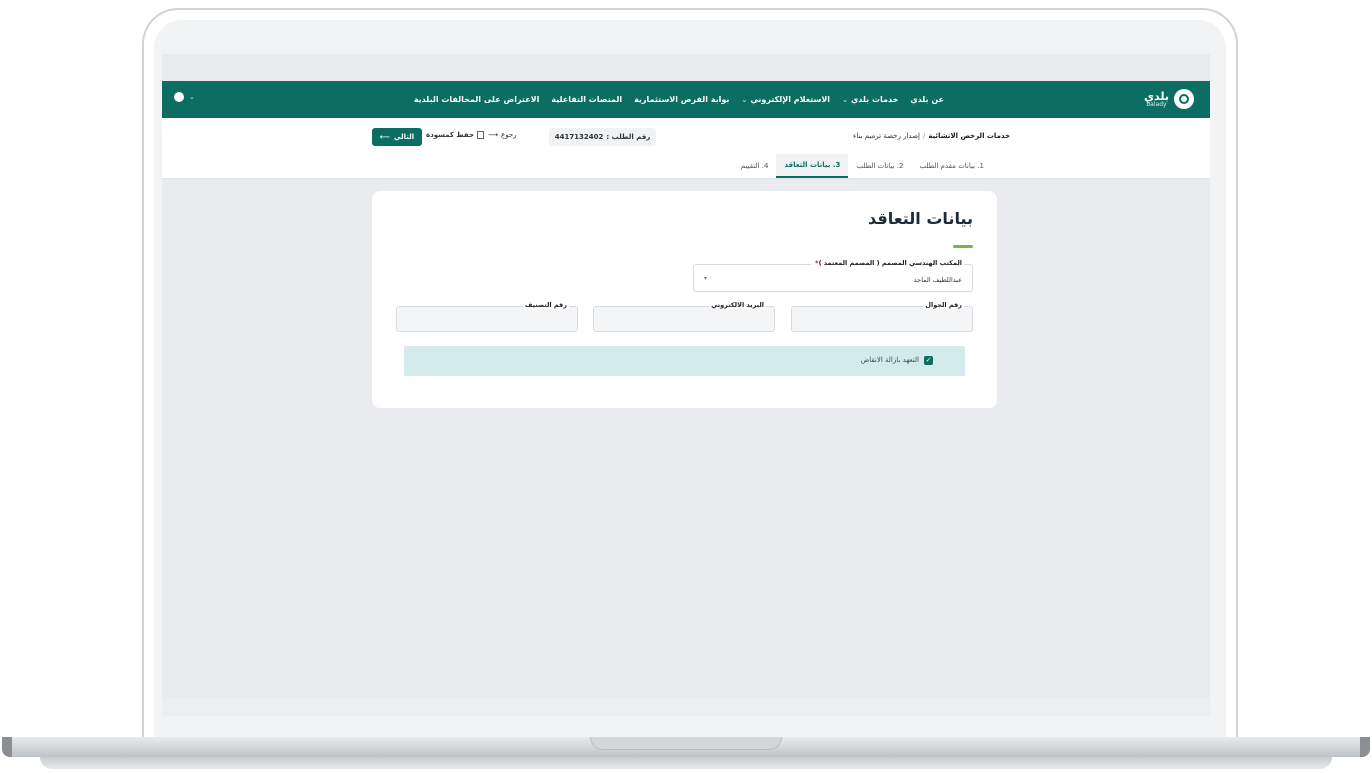  I want to click on nav-item-label: خدمات بلدي, so click(874, 99).